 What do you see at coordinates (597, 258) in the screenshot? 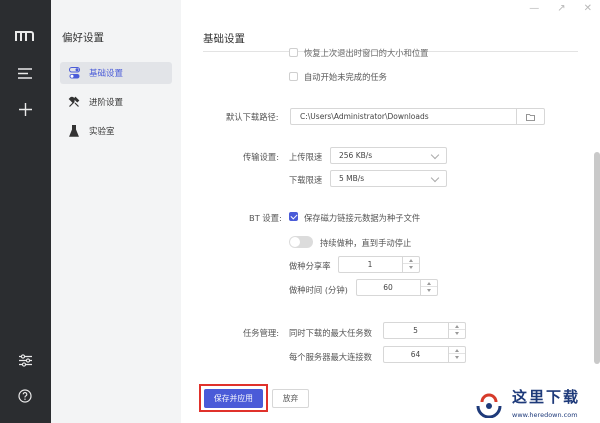
I see `scrollbar` at bounding box center [597, 258].